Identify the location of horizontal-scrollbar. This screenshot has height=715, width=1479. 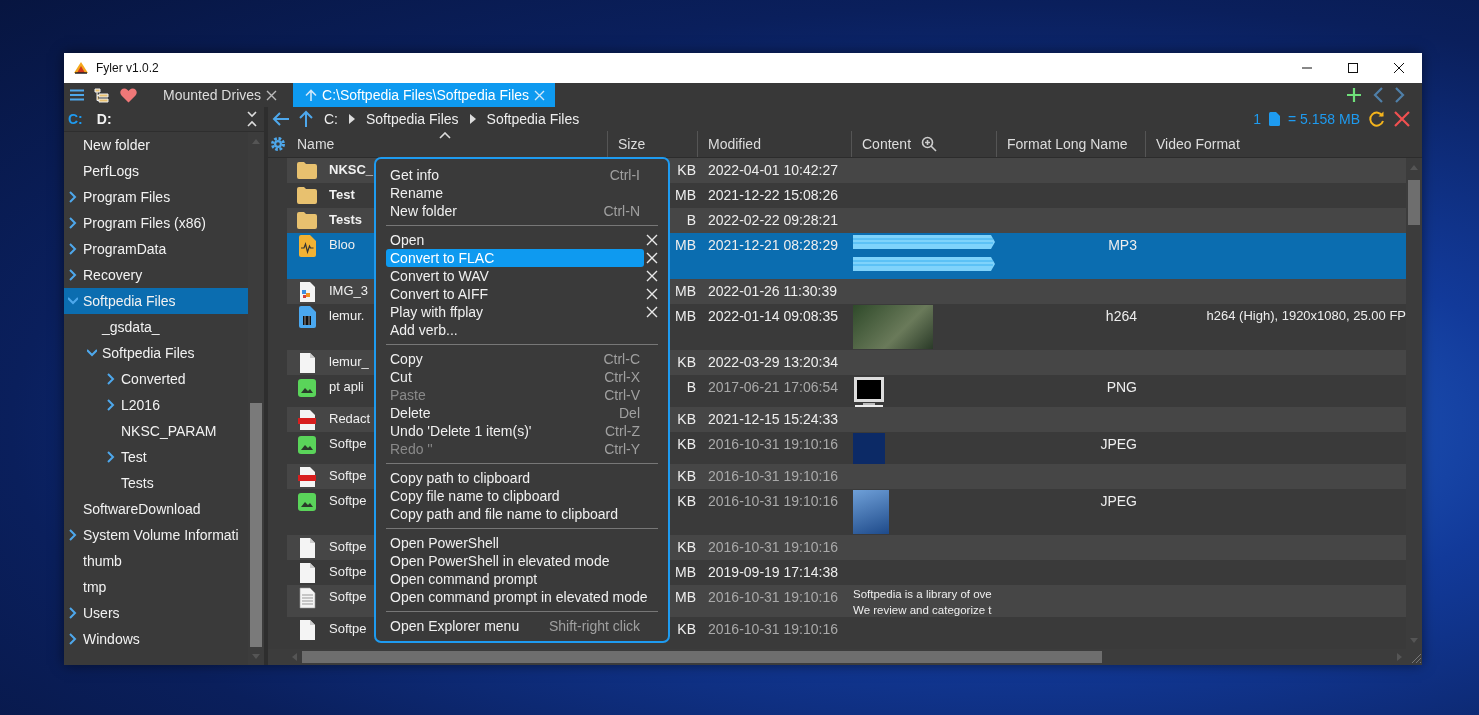
(845, 657).